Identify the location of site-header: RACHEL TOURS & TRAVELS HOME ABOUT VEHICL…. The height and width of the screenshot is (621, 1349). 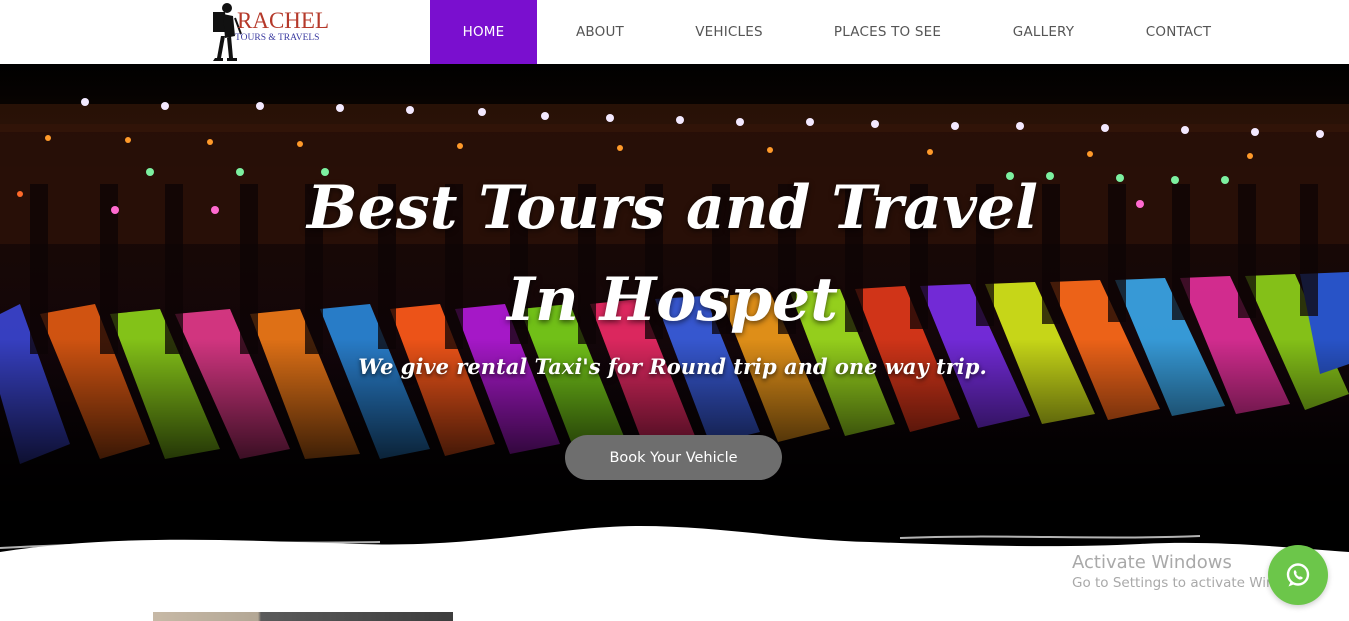
(674, 32).